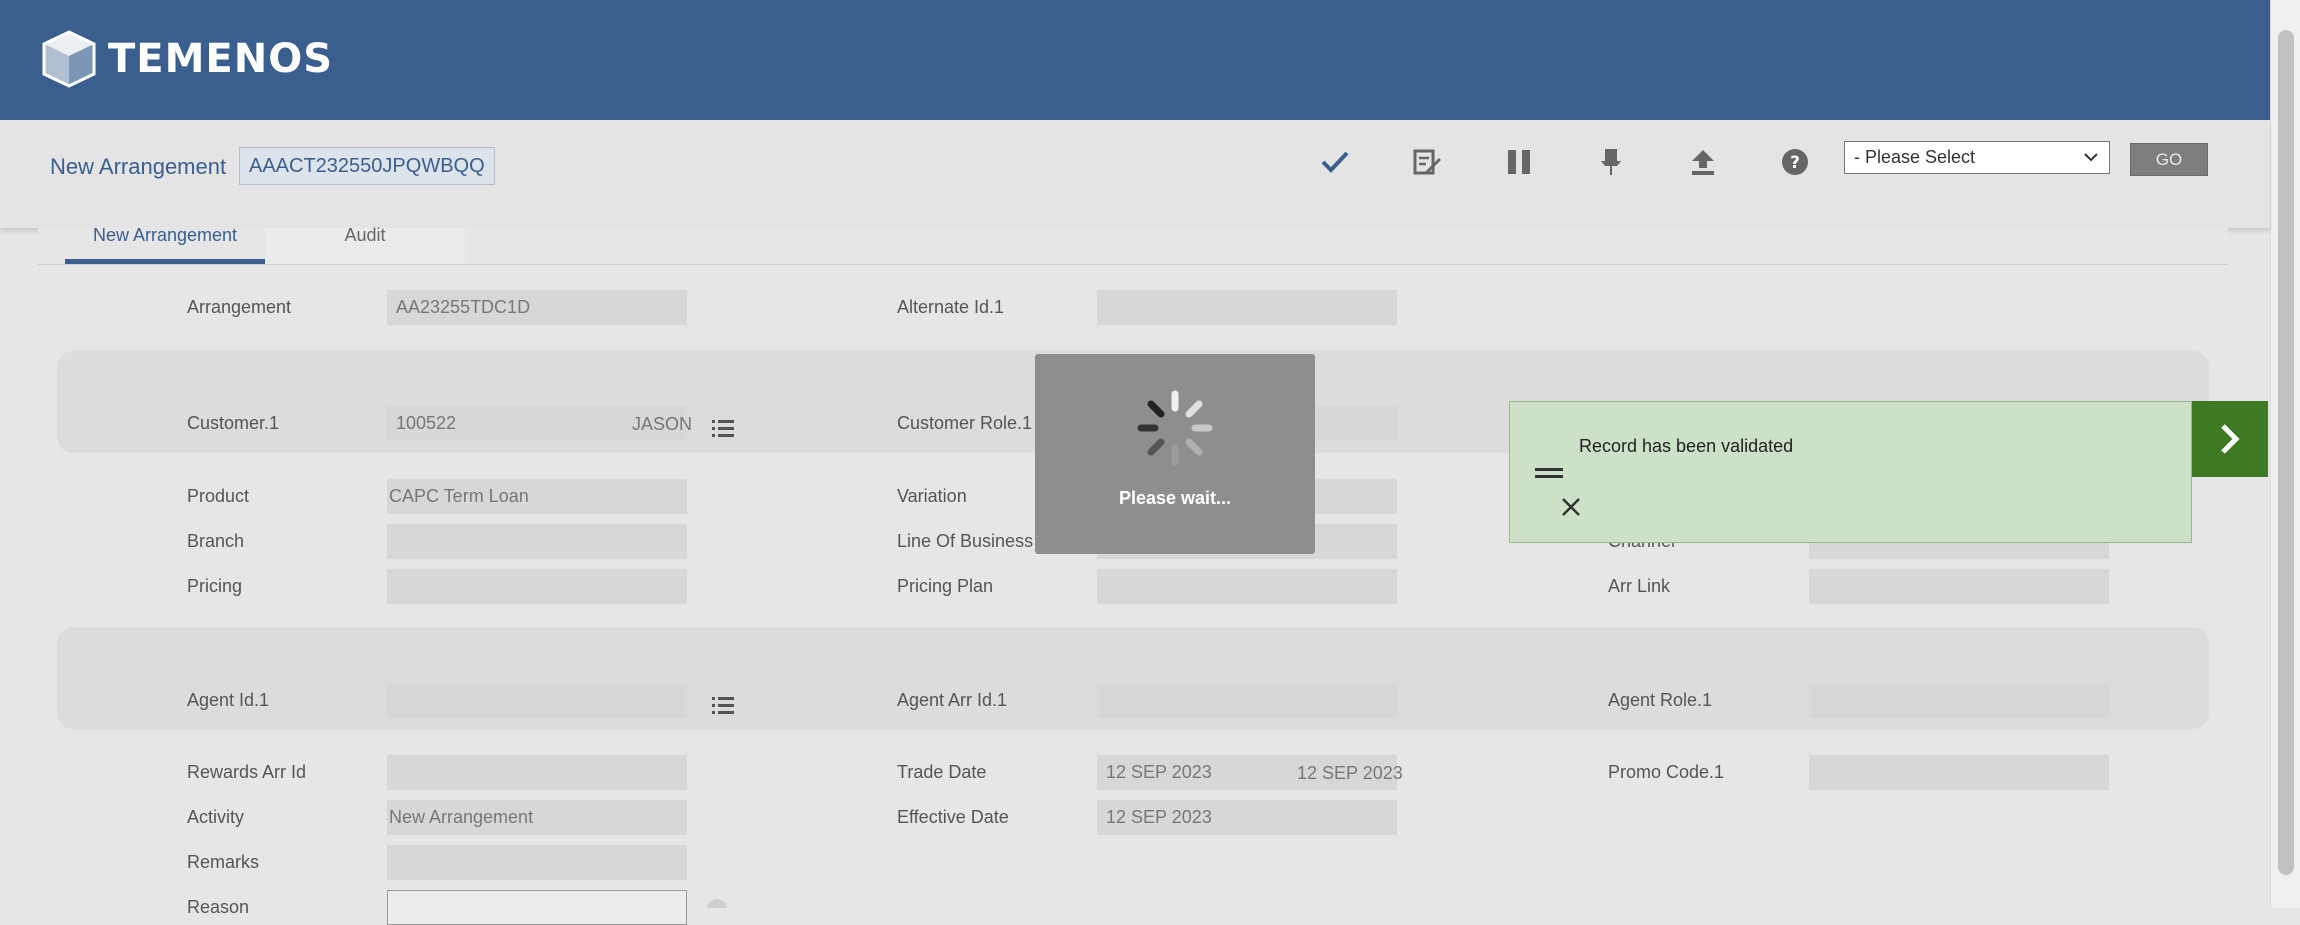  What do you see at coordinates (1660, 700) in the screenshot?
I see `agent-role-label: Agent Role.1` at bounding box center [1660, 700].